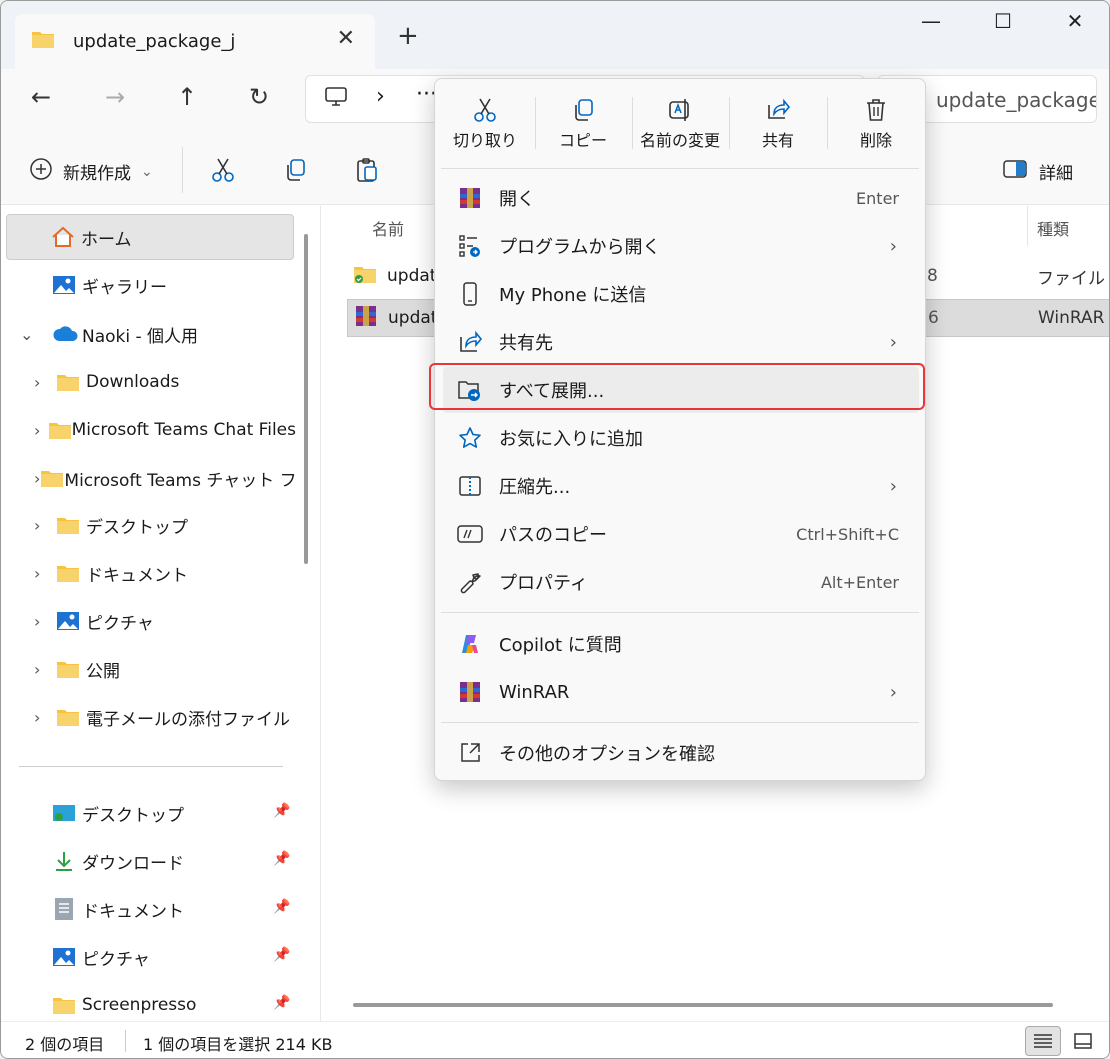 The width and height of the screenshot is (1110, 1059). I want to click on sidebar-item-downloads: › Downloads, so click(151, 382).